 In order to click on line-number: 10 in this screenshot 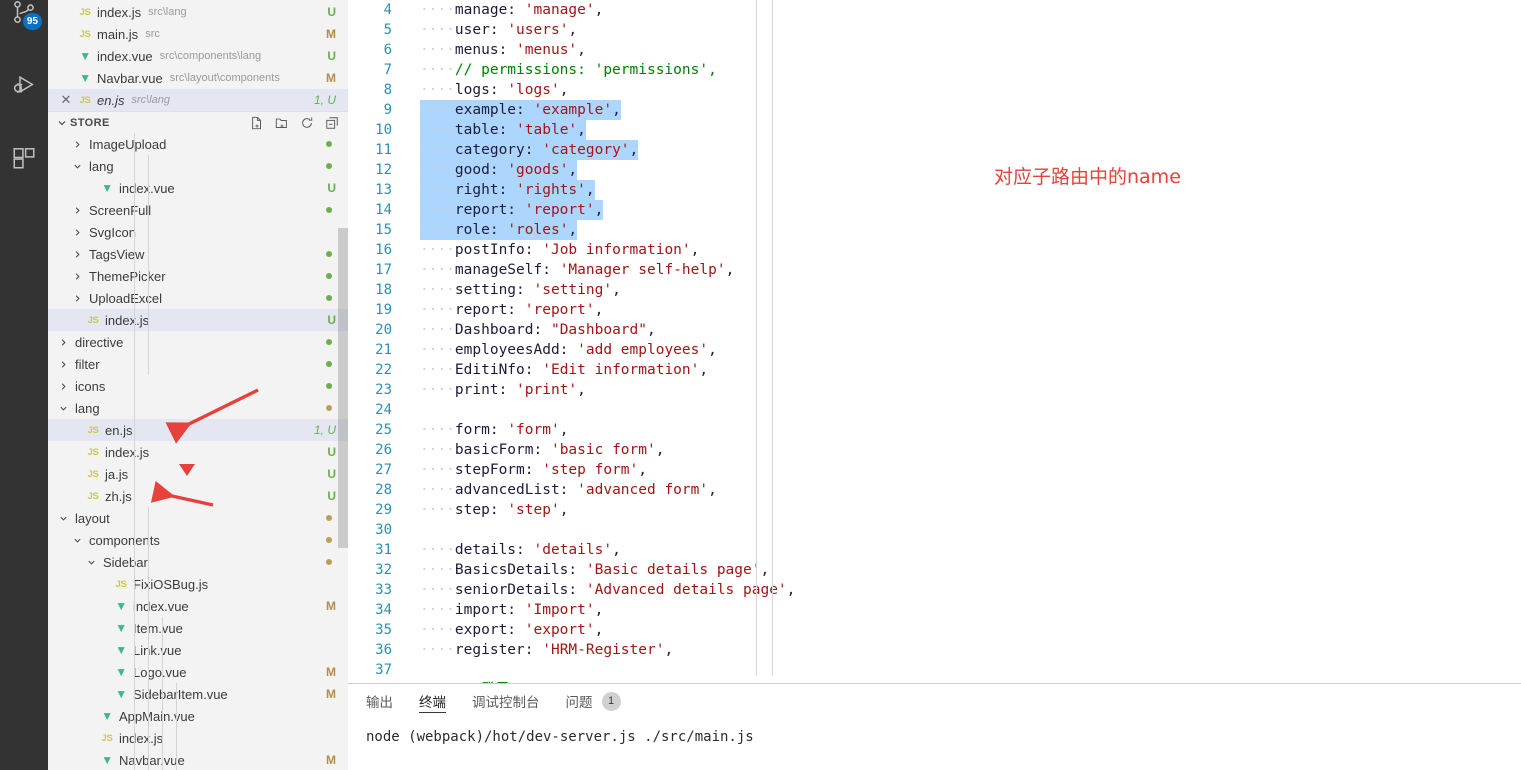, I will do `click(383, 130)`.